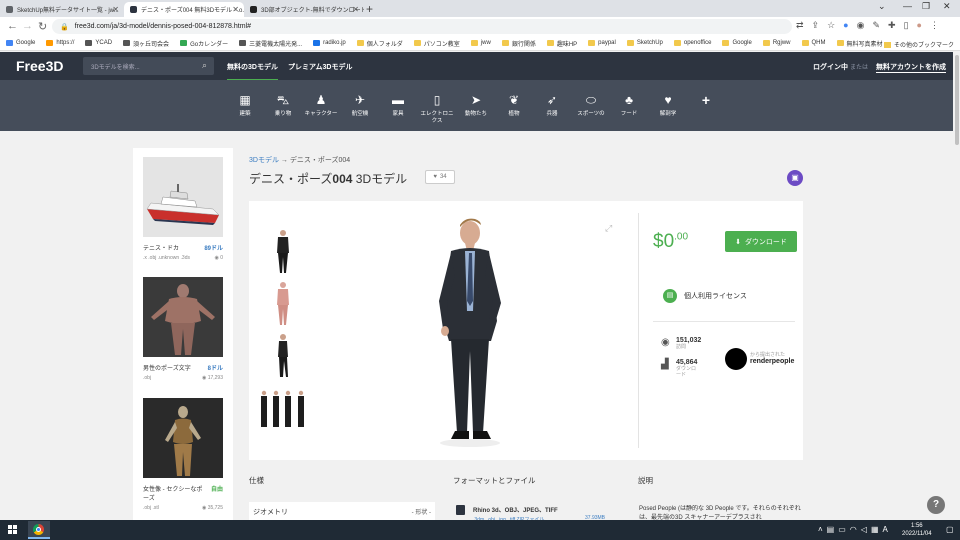  What do you see at coordinates (98, 43) in the screenshot?
I see `bookmark-item: YCAD` at bounding box center [98, 43].